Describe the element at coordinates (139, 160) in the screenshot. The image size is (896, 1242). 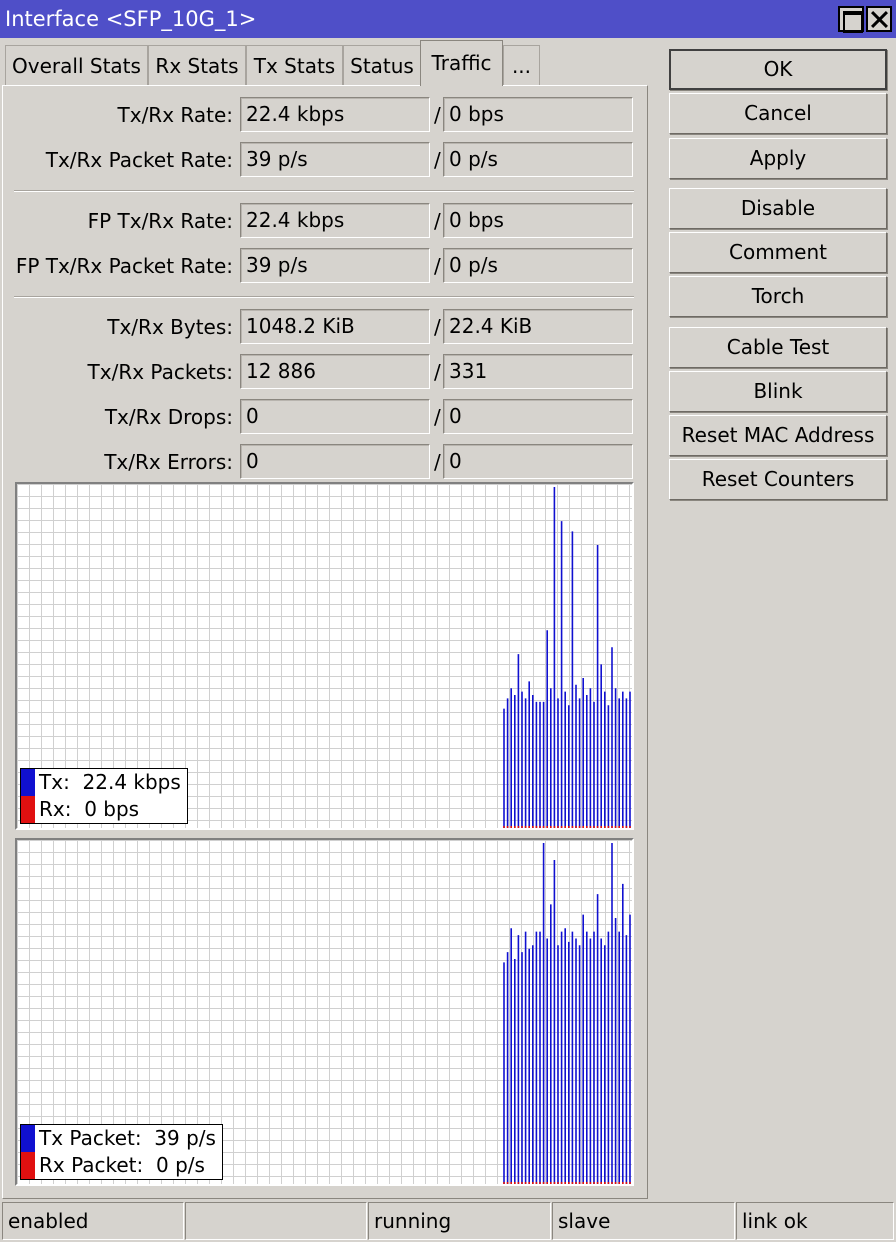
I see `tx-rx-packet-rate-label: Tx/Rx Packet Rate:` at that location.